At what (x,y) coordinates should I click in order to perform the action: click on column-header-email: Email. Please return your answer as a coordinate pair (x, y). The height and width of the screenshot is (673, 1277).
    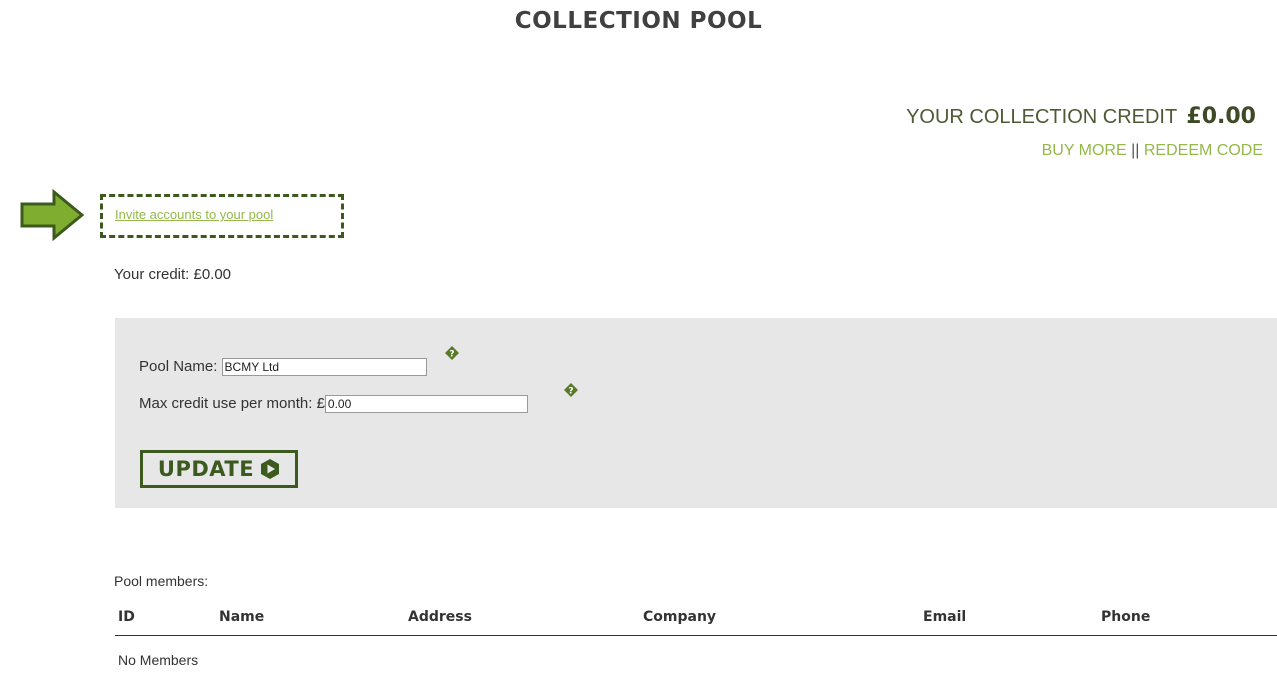
    Looking at the image, I should click on (945, 617).